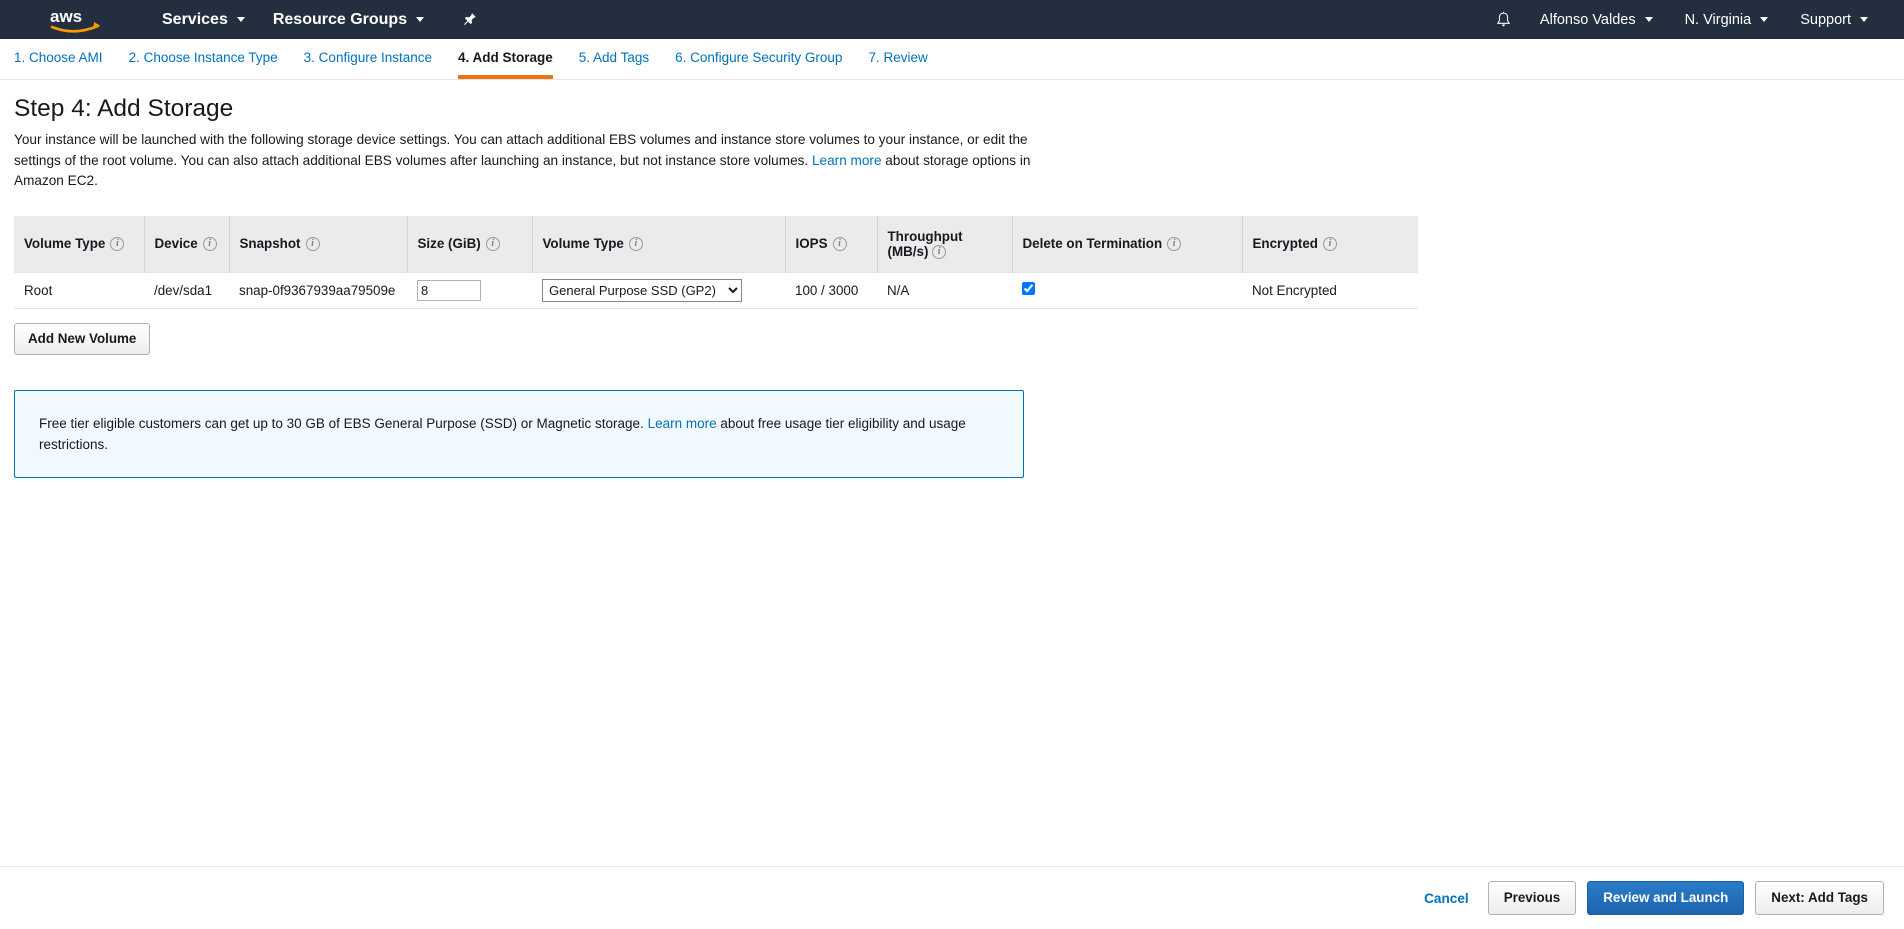 This screenshot has width=1904, height=929. I want to click on pin-icon, so click(469, 19).